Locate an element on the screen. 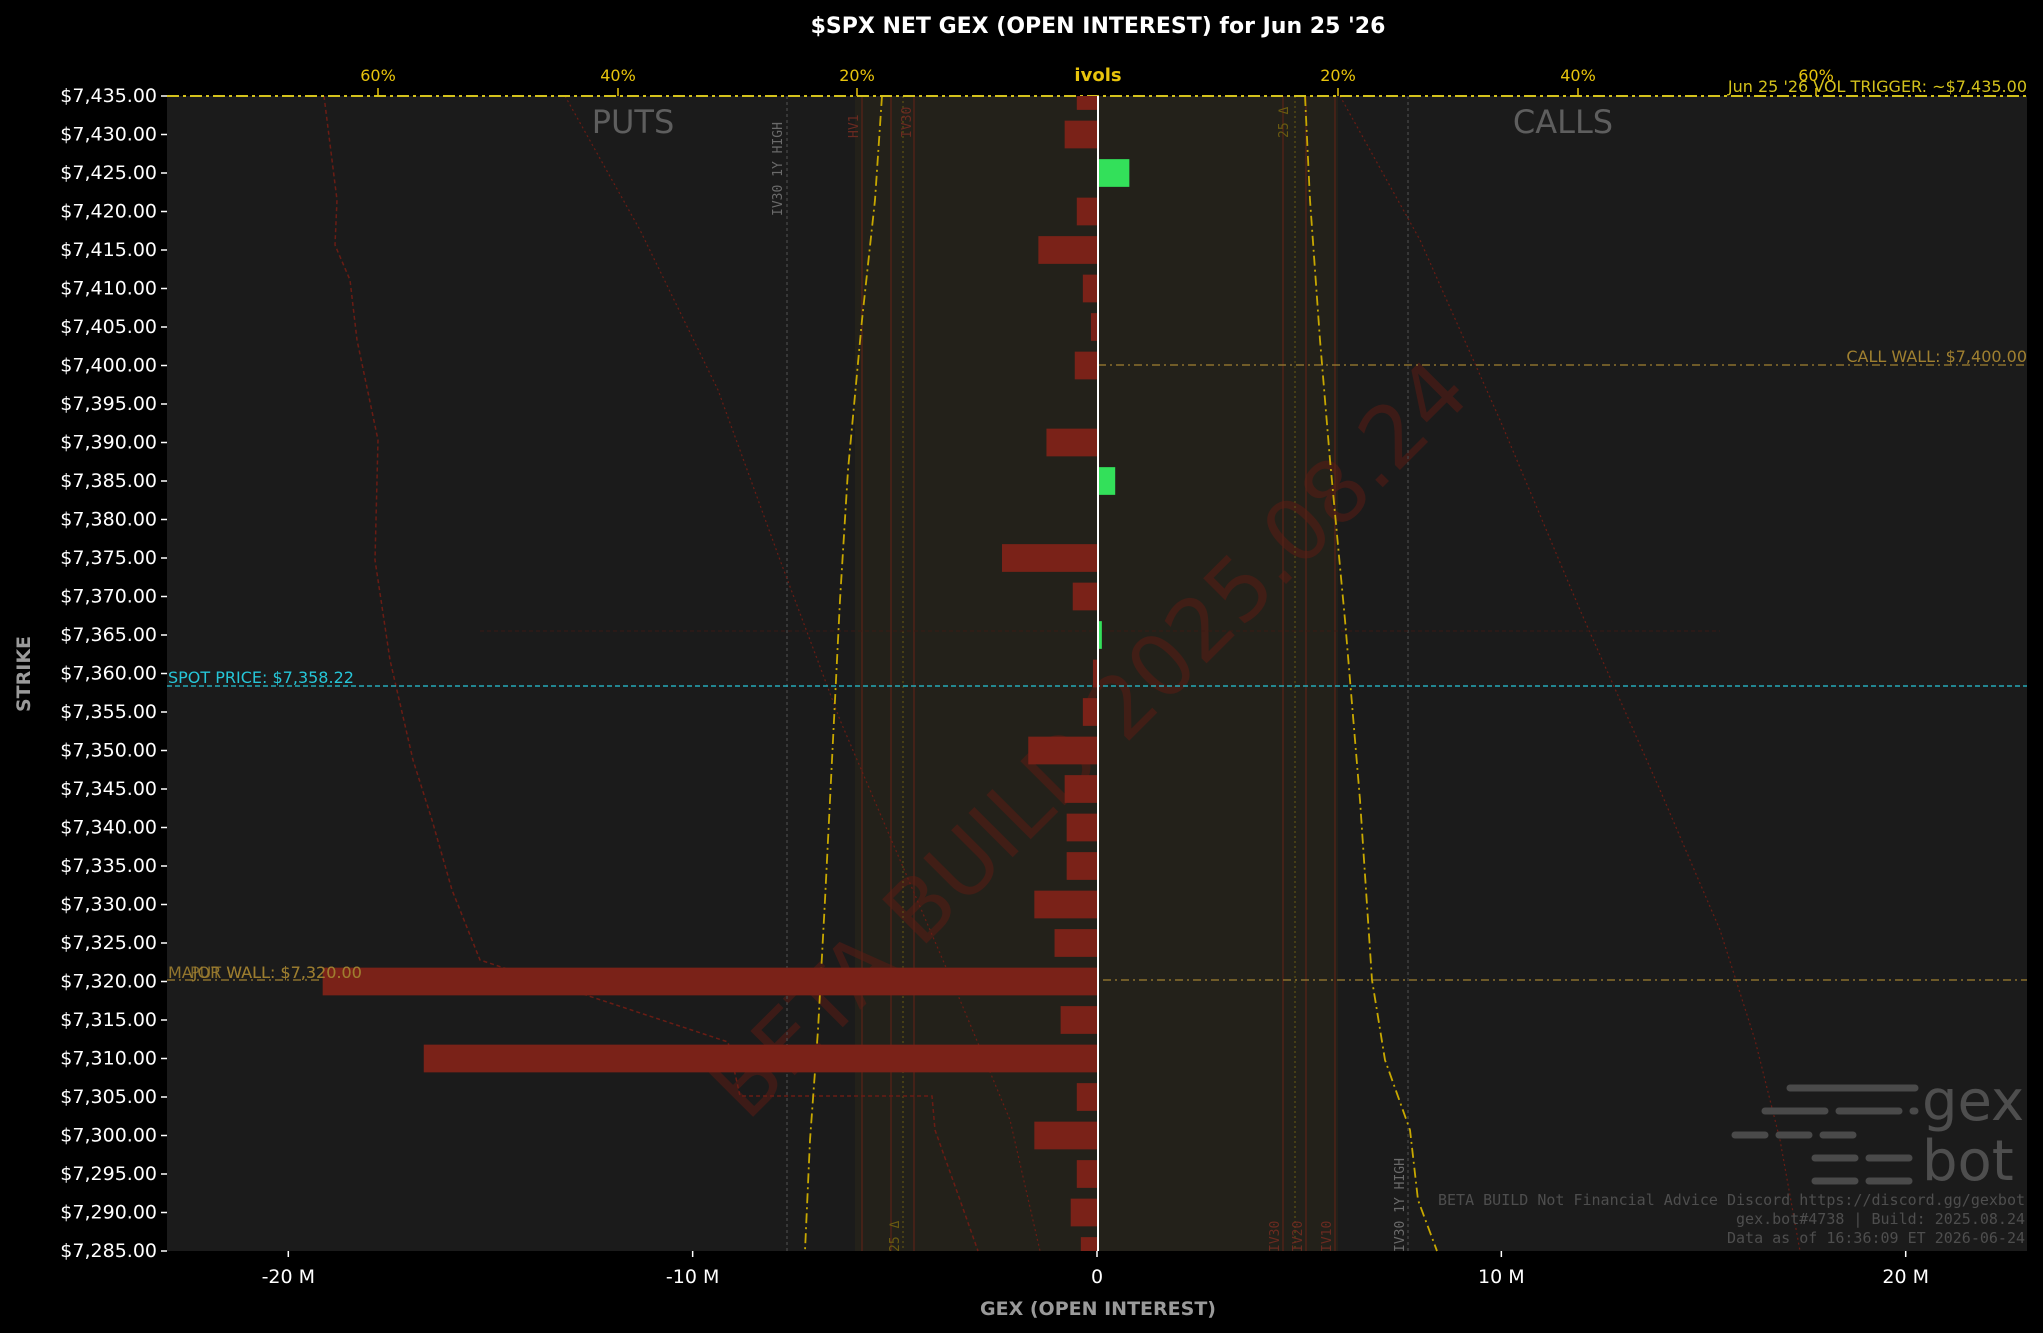  y-tick-label: $7,390.00 is located at coordinates (108, 443).